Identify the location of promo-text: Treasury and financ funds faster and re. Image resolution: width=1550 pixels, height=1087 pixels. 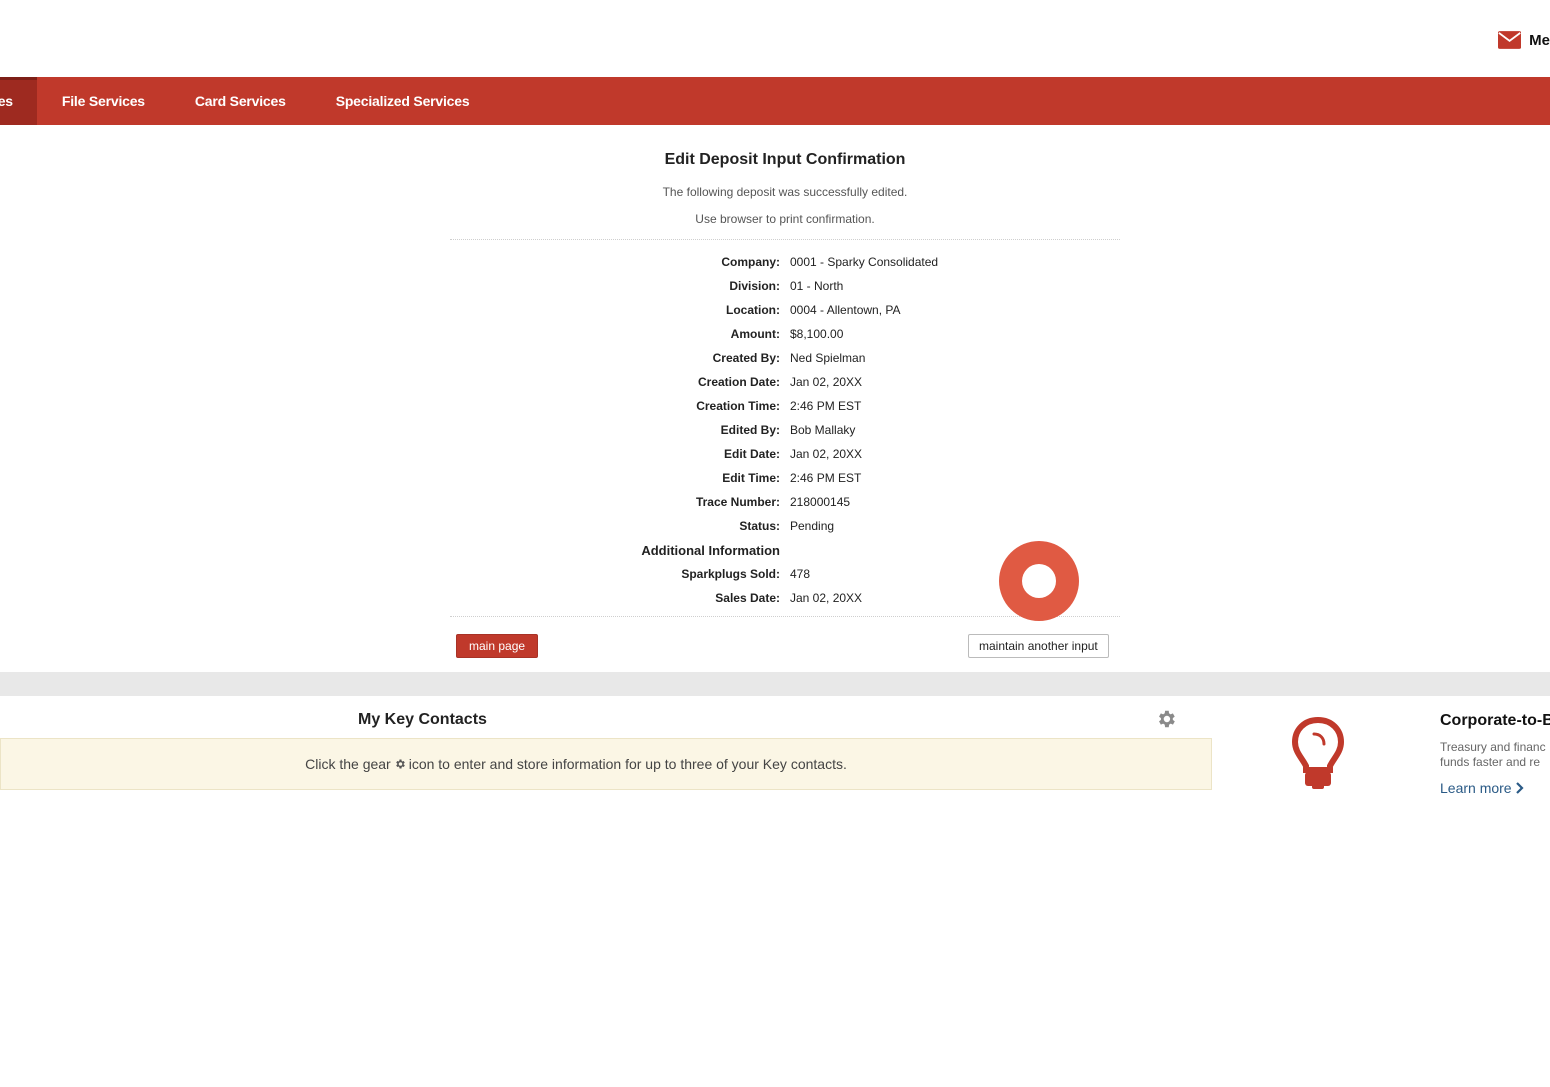
(1495, 755).